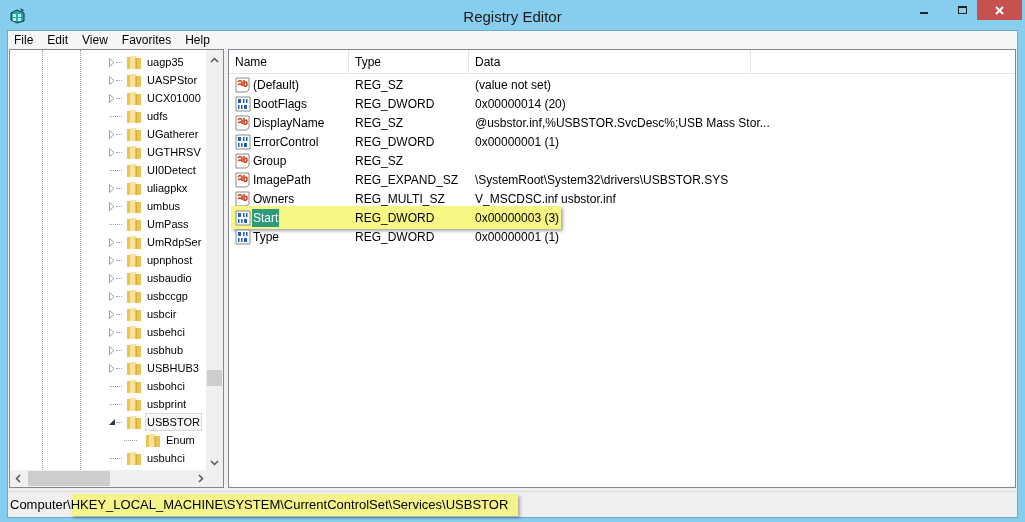 This screenshot has height=522, width=1025. What do you see at coordinates (167, 296) in the screenshot?
I see `tree-item: usbccgp` at bounding box center [167, 296].